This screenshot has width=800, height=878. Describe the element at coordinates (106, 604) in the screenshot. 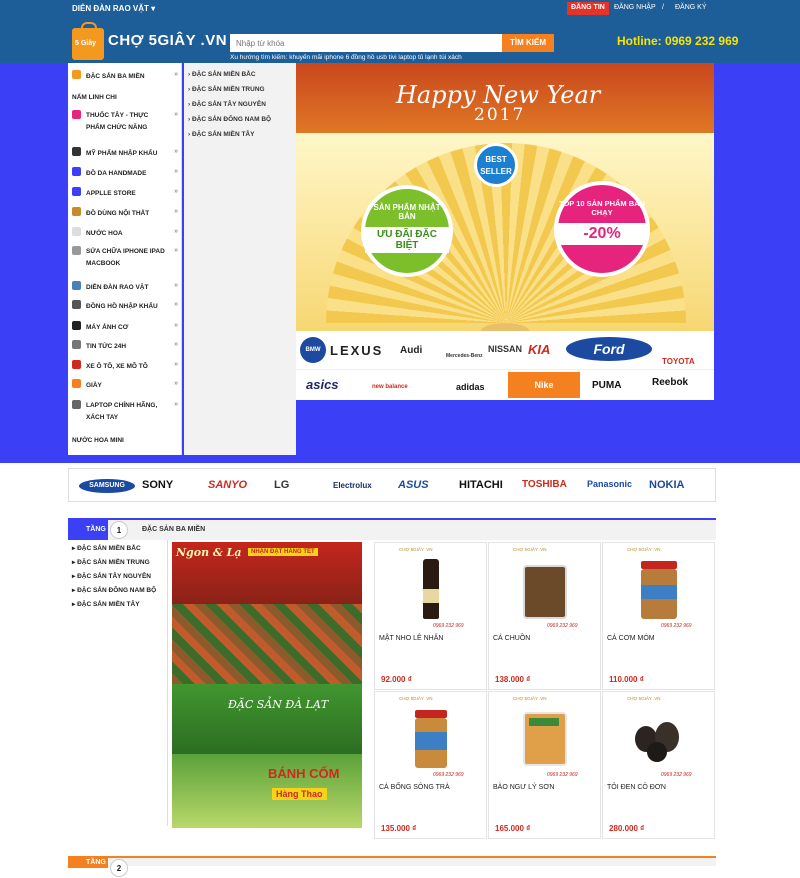

I see `floor-category-item: ▸ ĐẶC SẢN MIỀN TÂY` at that location.